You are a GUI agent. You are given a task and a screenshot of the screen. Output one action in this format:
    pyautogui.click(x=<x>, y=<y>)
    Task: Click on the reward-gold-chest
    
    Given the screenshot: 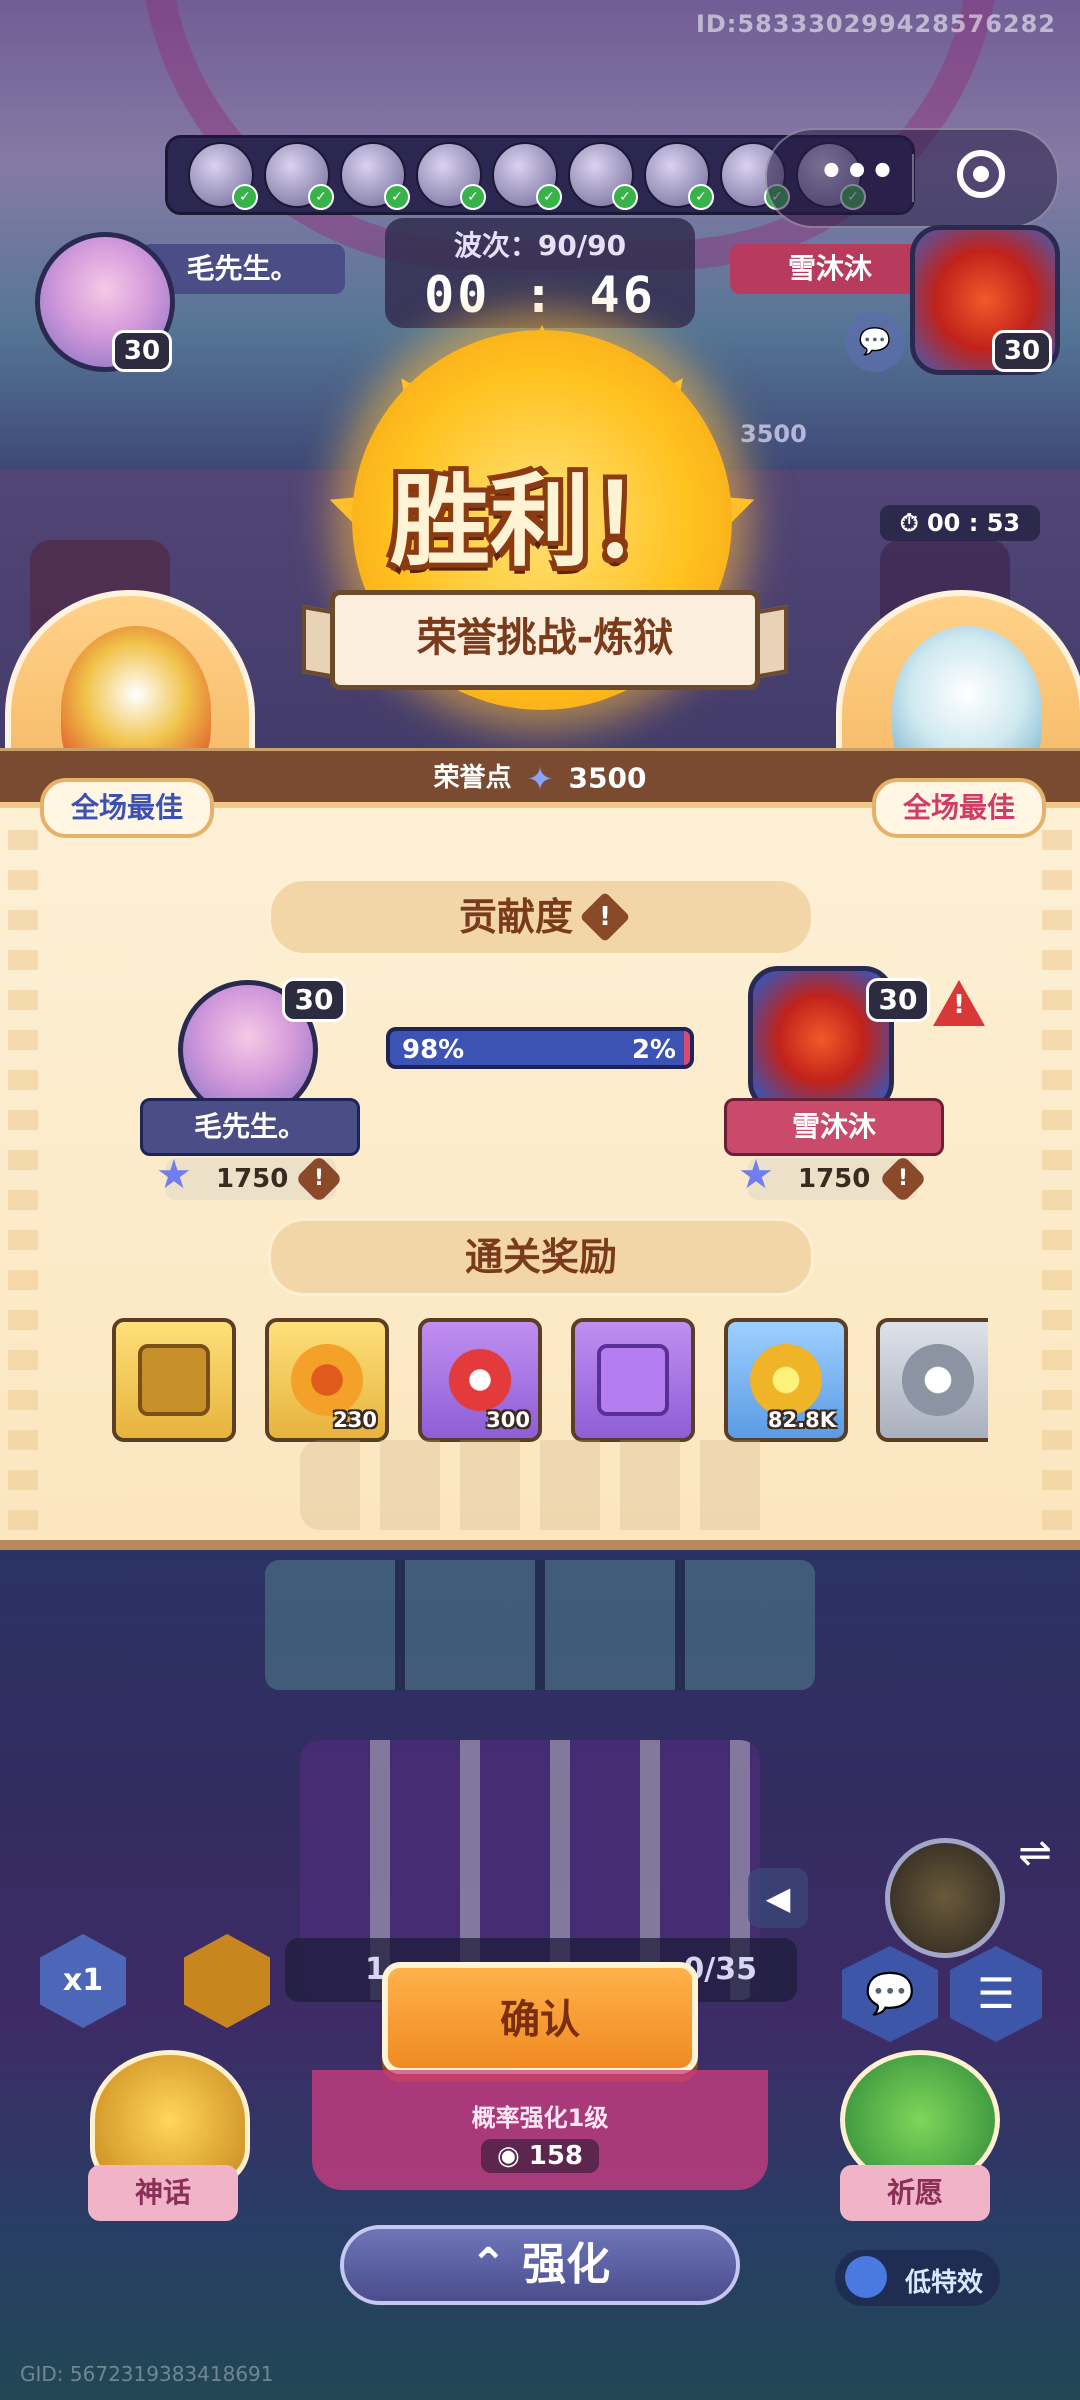 What is the action you would take?
    pyautogui.click(x=174, y=1380)
    